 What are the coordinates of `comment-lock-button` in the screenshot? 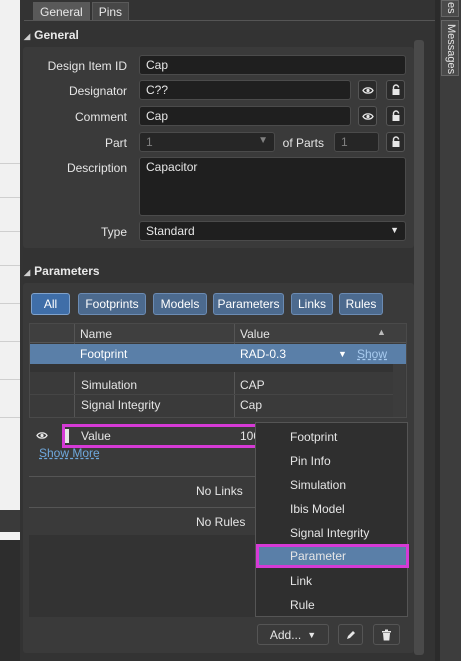 It's located at (395, 116).